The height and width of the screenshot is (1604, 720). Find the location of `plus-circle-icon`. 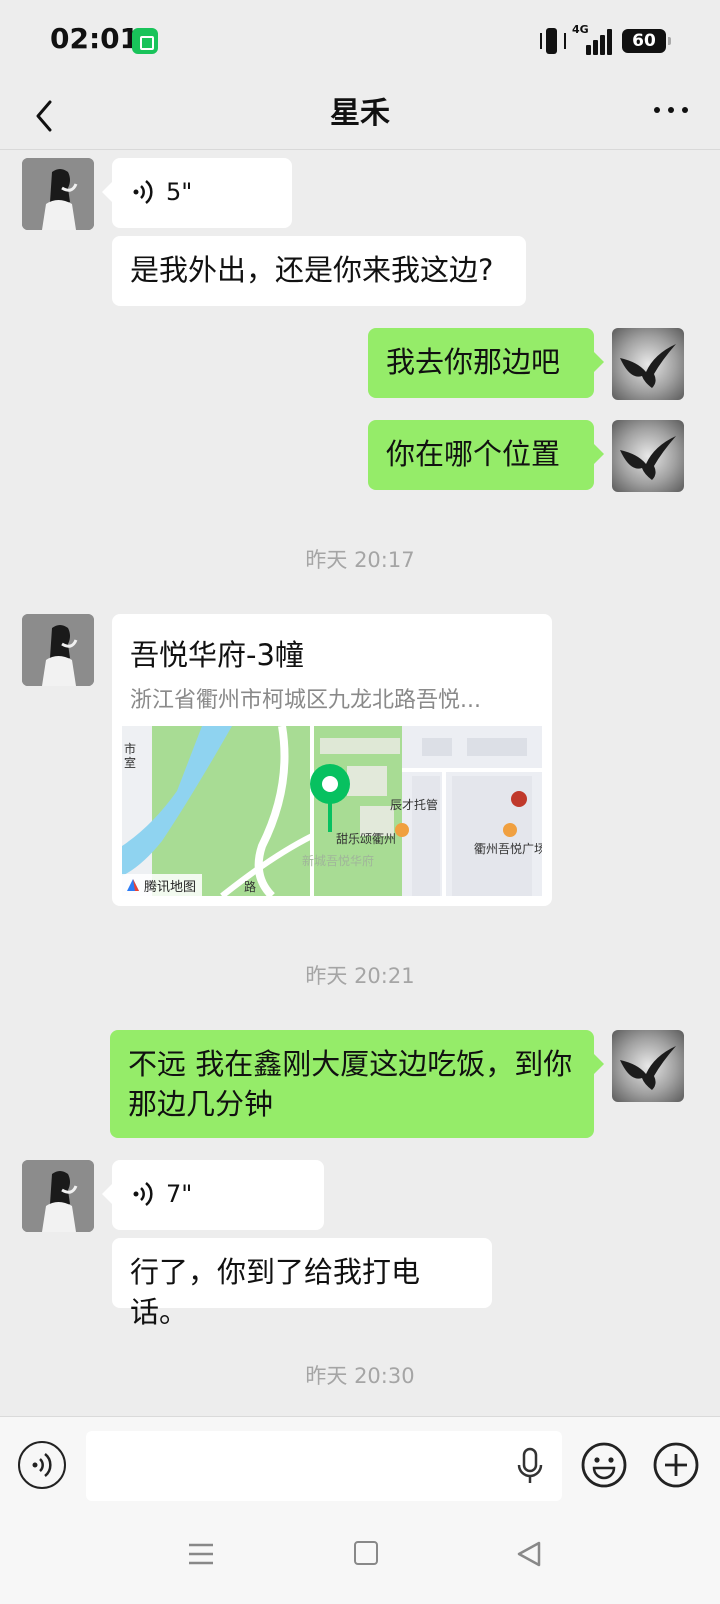

plus-circle-icon is located at coordinates (676, 1465).